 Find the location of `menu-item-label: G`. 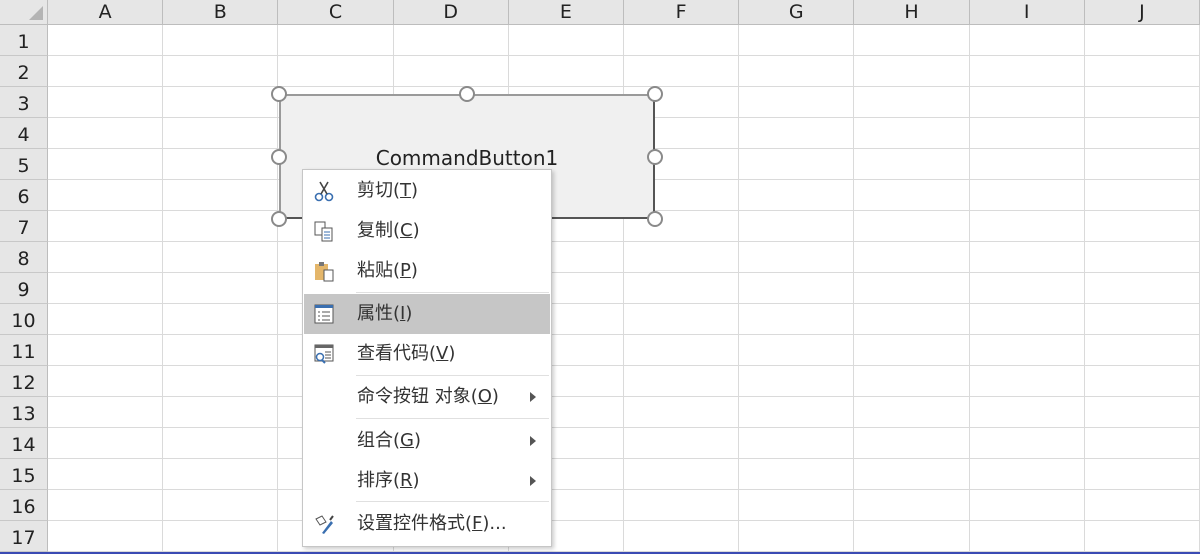

menu-item-label: G is located at coordinates (407, 440).